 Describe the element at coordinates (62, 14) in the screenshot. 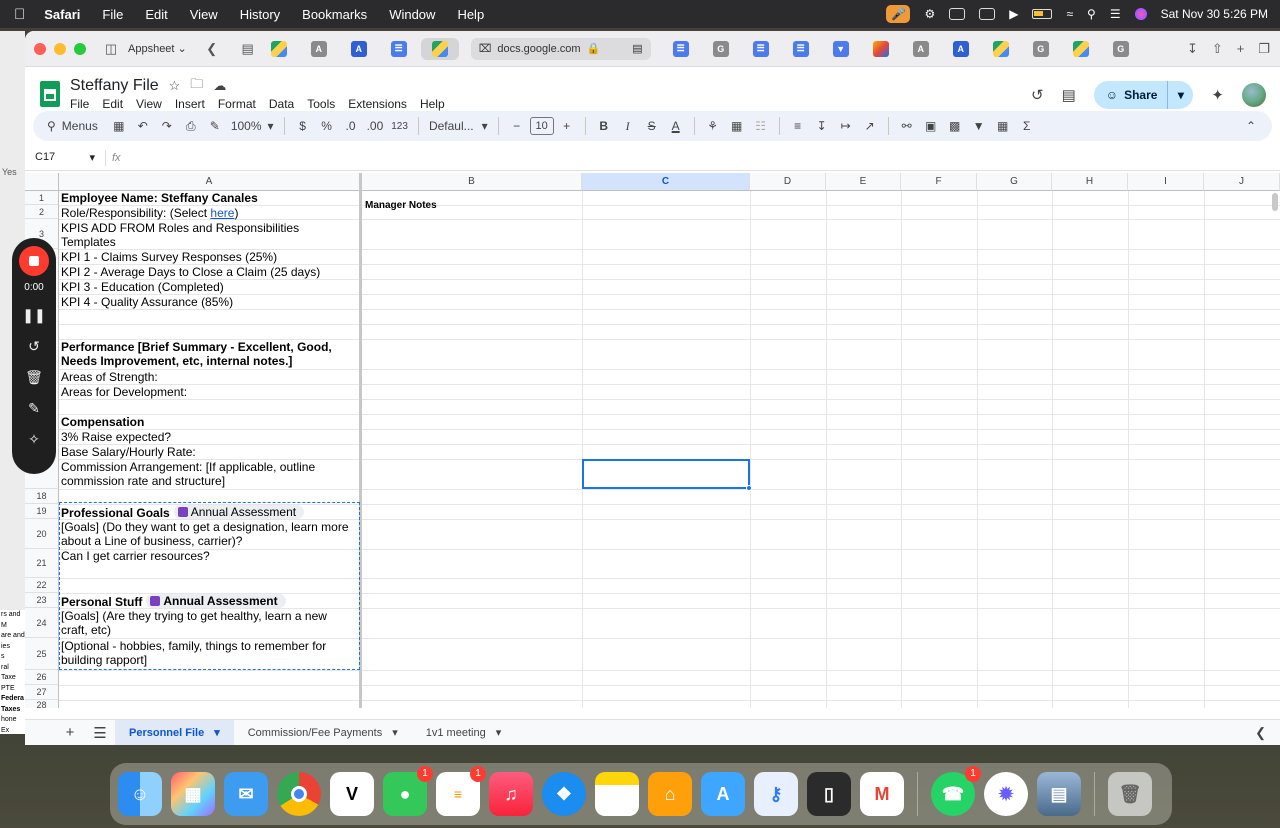

I see `menu-app-name: Safari` at that location.